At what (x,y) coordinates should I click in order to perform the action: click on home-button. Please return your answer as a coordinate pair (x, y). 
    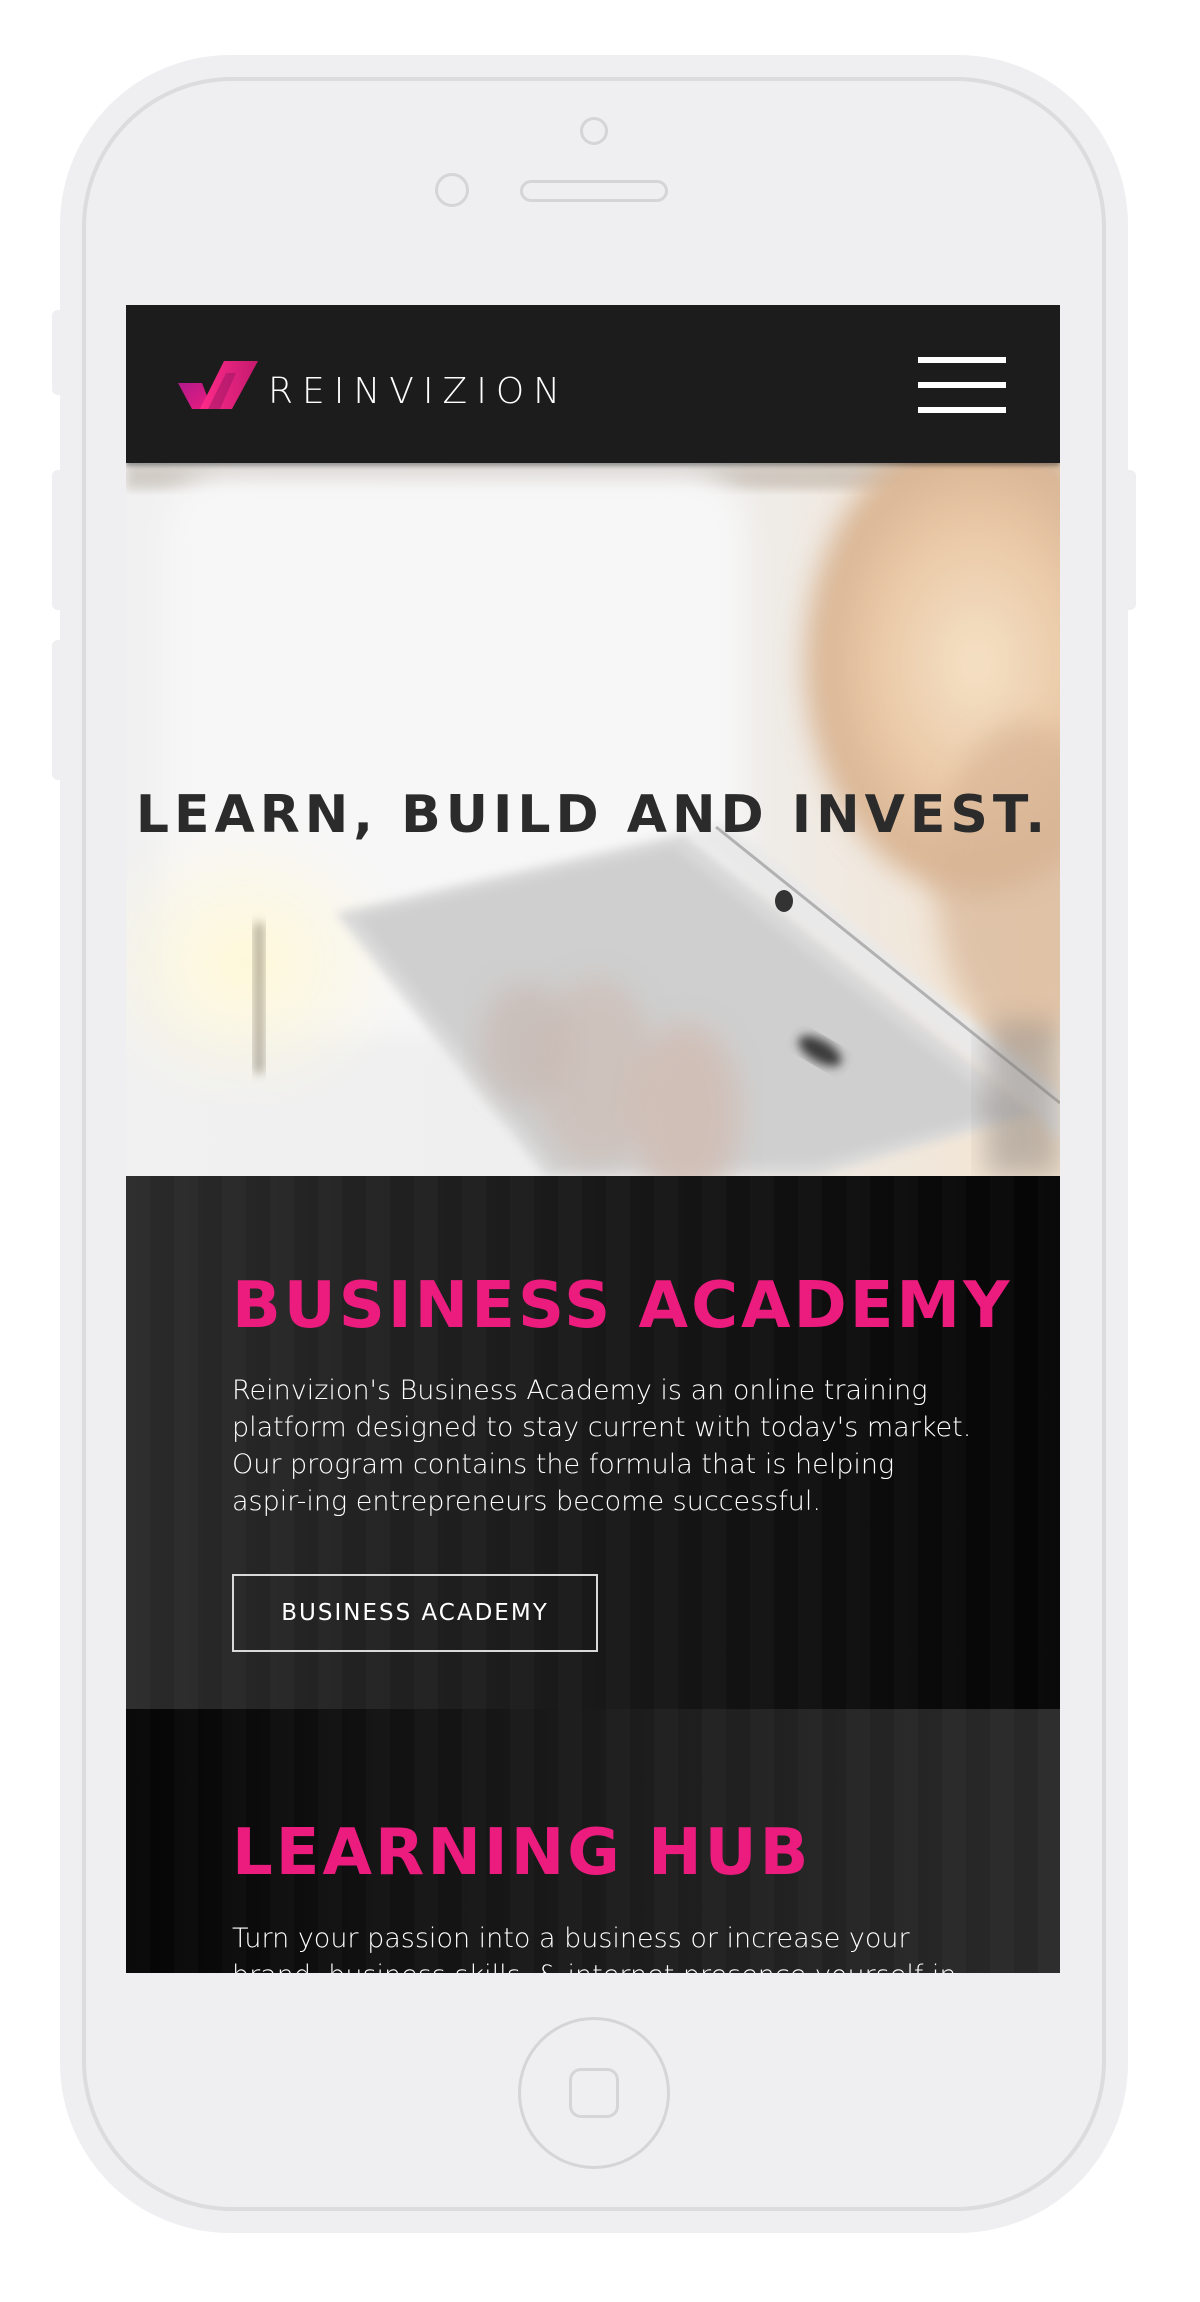
    Looking at the image, I should click on (594, 2093).